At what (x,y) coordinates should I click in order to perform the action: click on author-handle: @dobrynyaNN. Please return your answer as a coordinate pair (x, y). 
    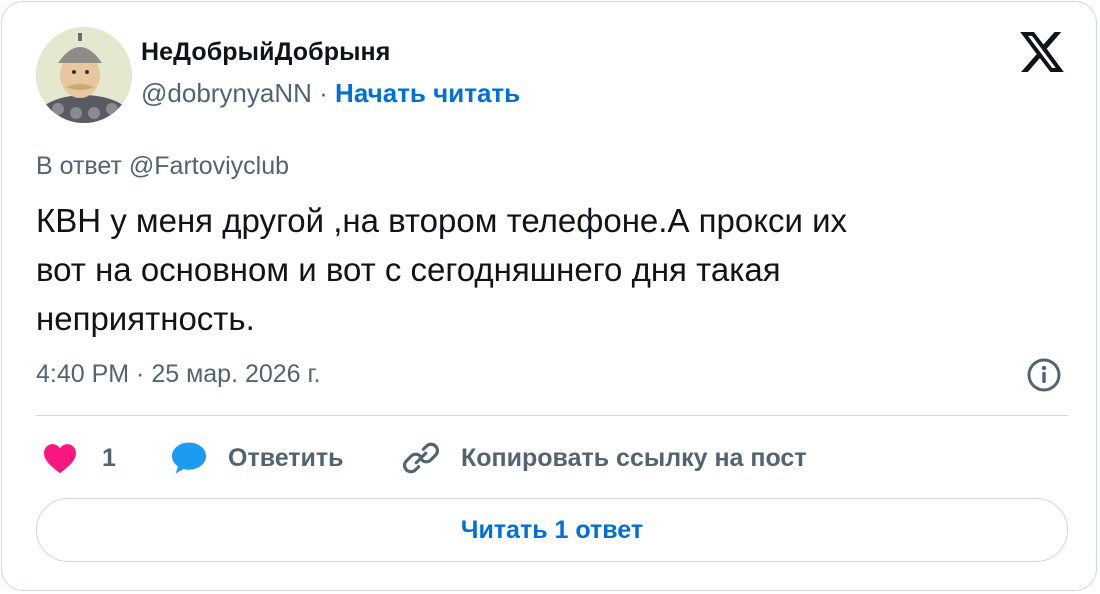
    Looking at the image, I should click on (226, 93).